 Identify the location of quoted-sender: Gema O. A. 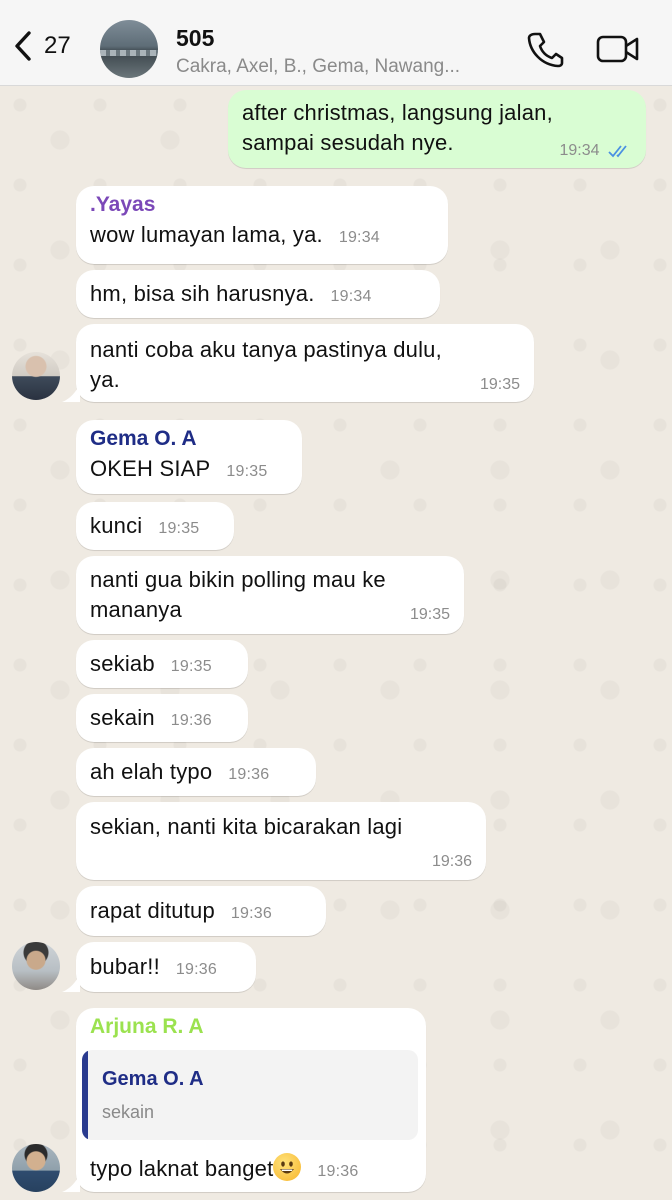
(153, 1079).